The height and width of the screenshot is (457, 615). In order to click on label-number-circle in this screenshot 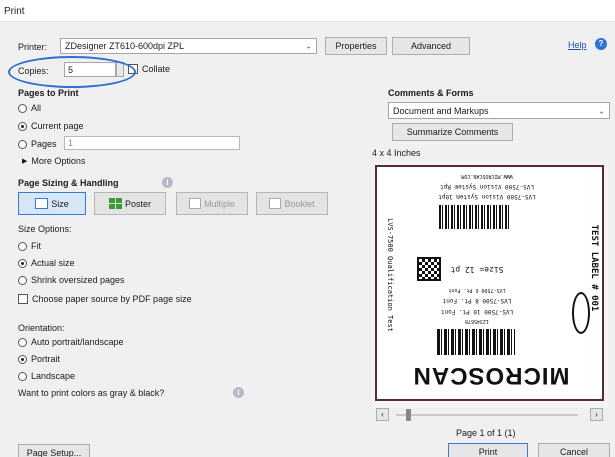, I will do `click(581, 313)`.